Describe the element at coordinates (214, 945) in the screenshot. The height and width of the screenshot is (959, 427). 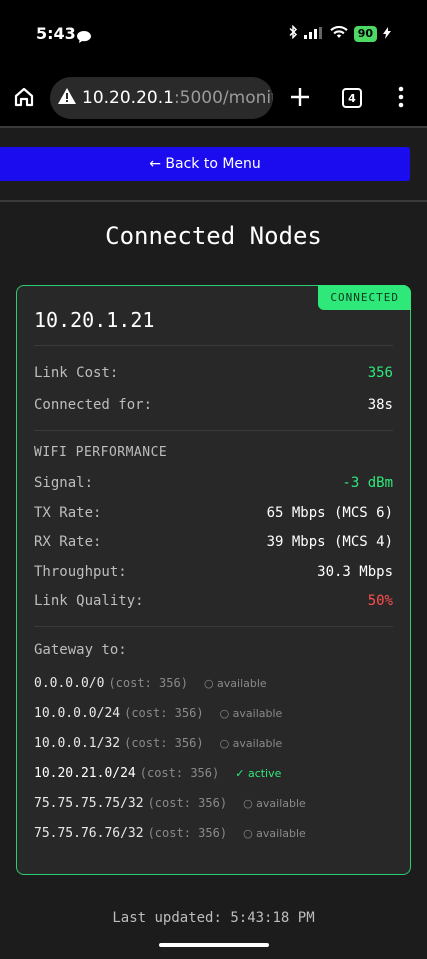
I see `home-indicator` at that location.